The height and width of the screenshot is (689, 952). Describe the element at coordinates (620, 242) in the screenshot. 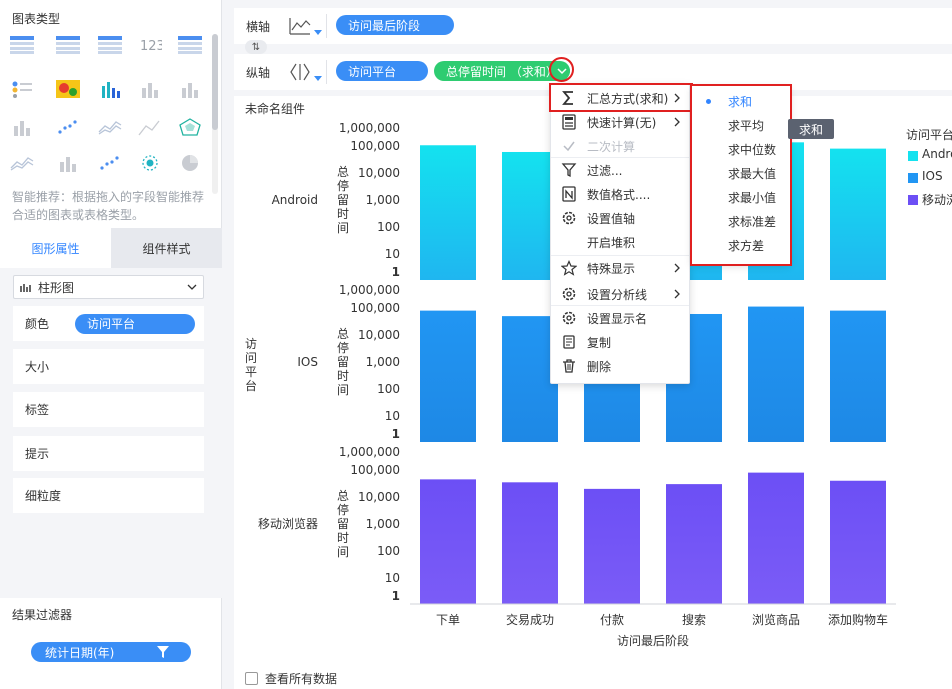

I see `menu-item-6: 开启堆积` at that location.